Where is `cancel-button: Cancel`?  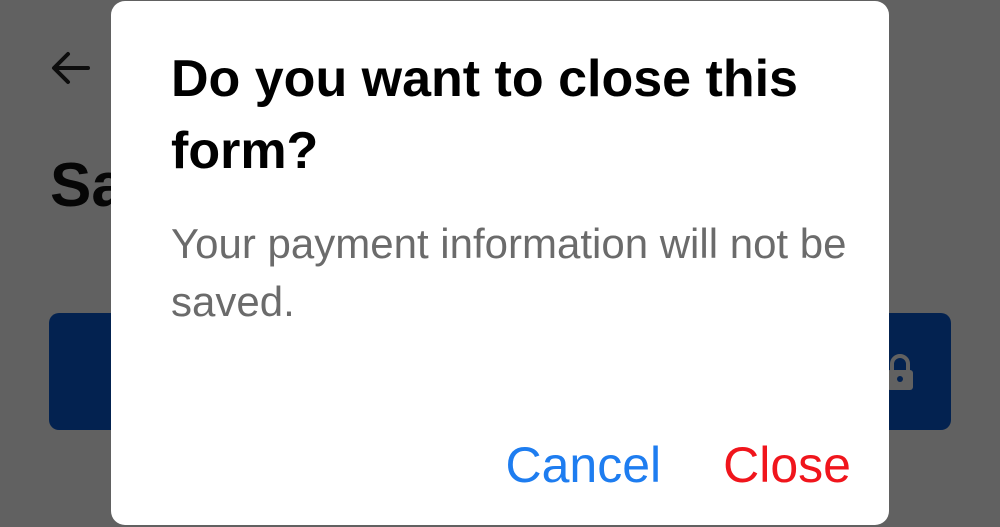 cancel-button: Cancel is located at coordinates (584, 465).